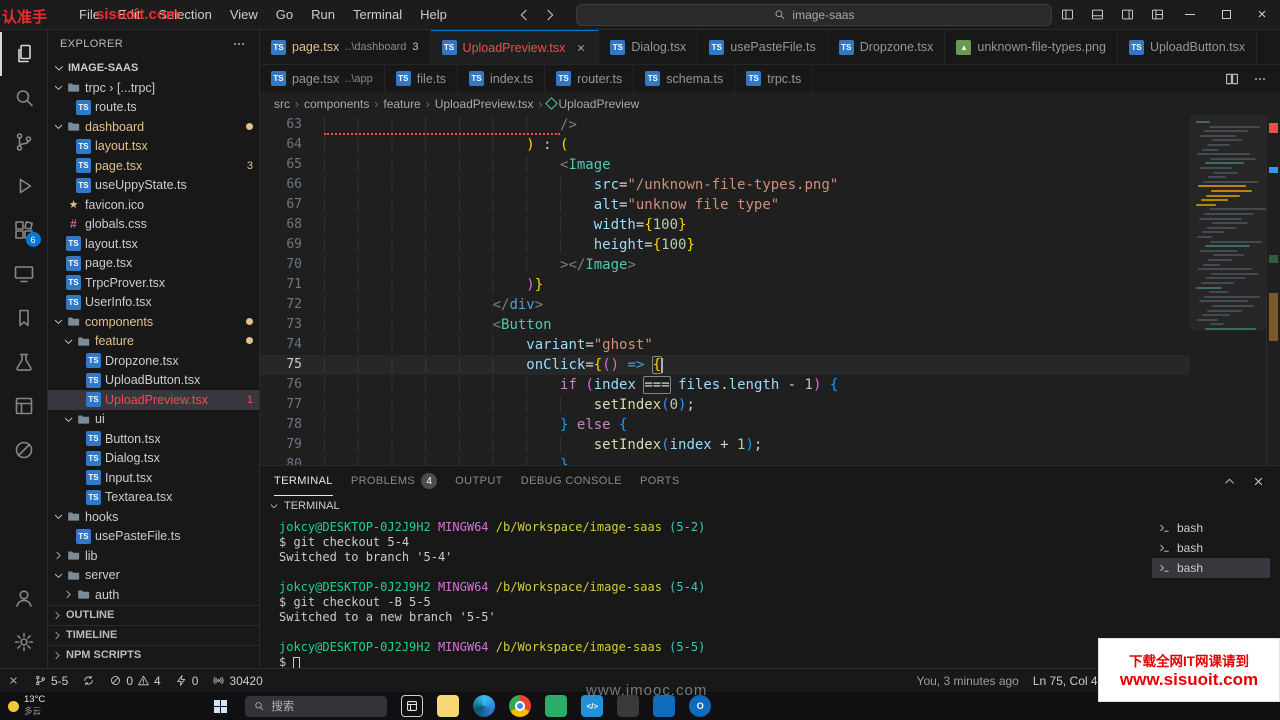 Image resolution: width=1280 pixels, height=720 pixels. What do you see at coordinates (660, 481) in the screenshot?
I see `panel-tab-ports: PORTS` at bounding box center [660, 481].